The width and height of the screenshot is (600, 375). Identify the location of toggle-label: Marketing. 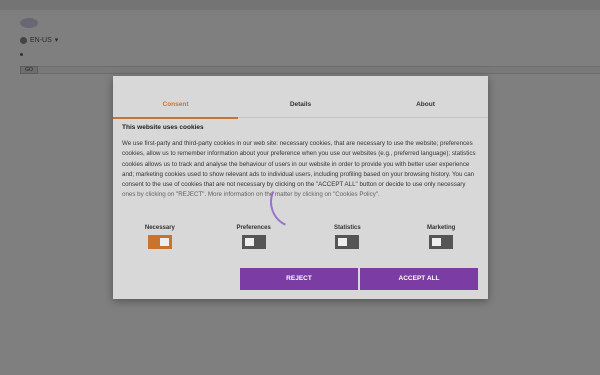
(441, 228).